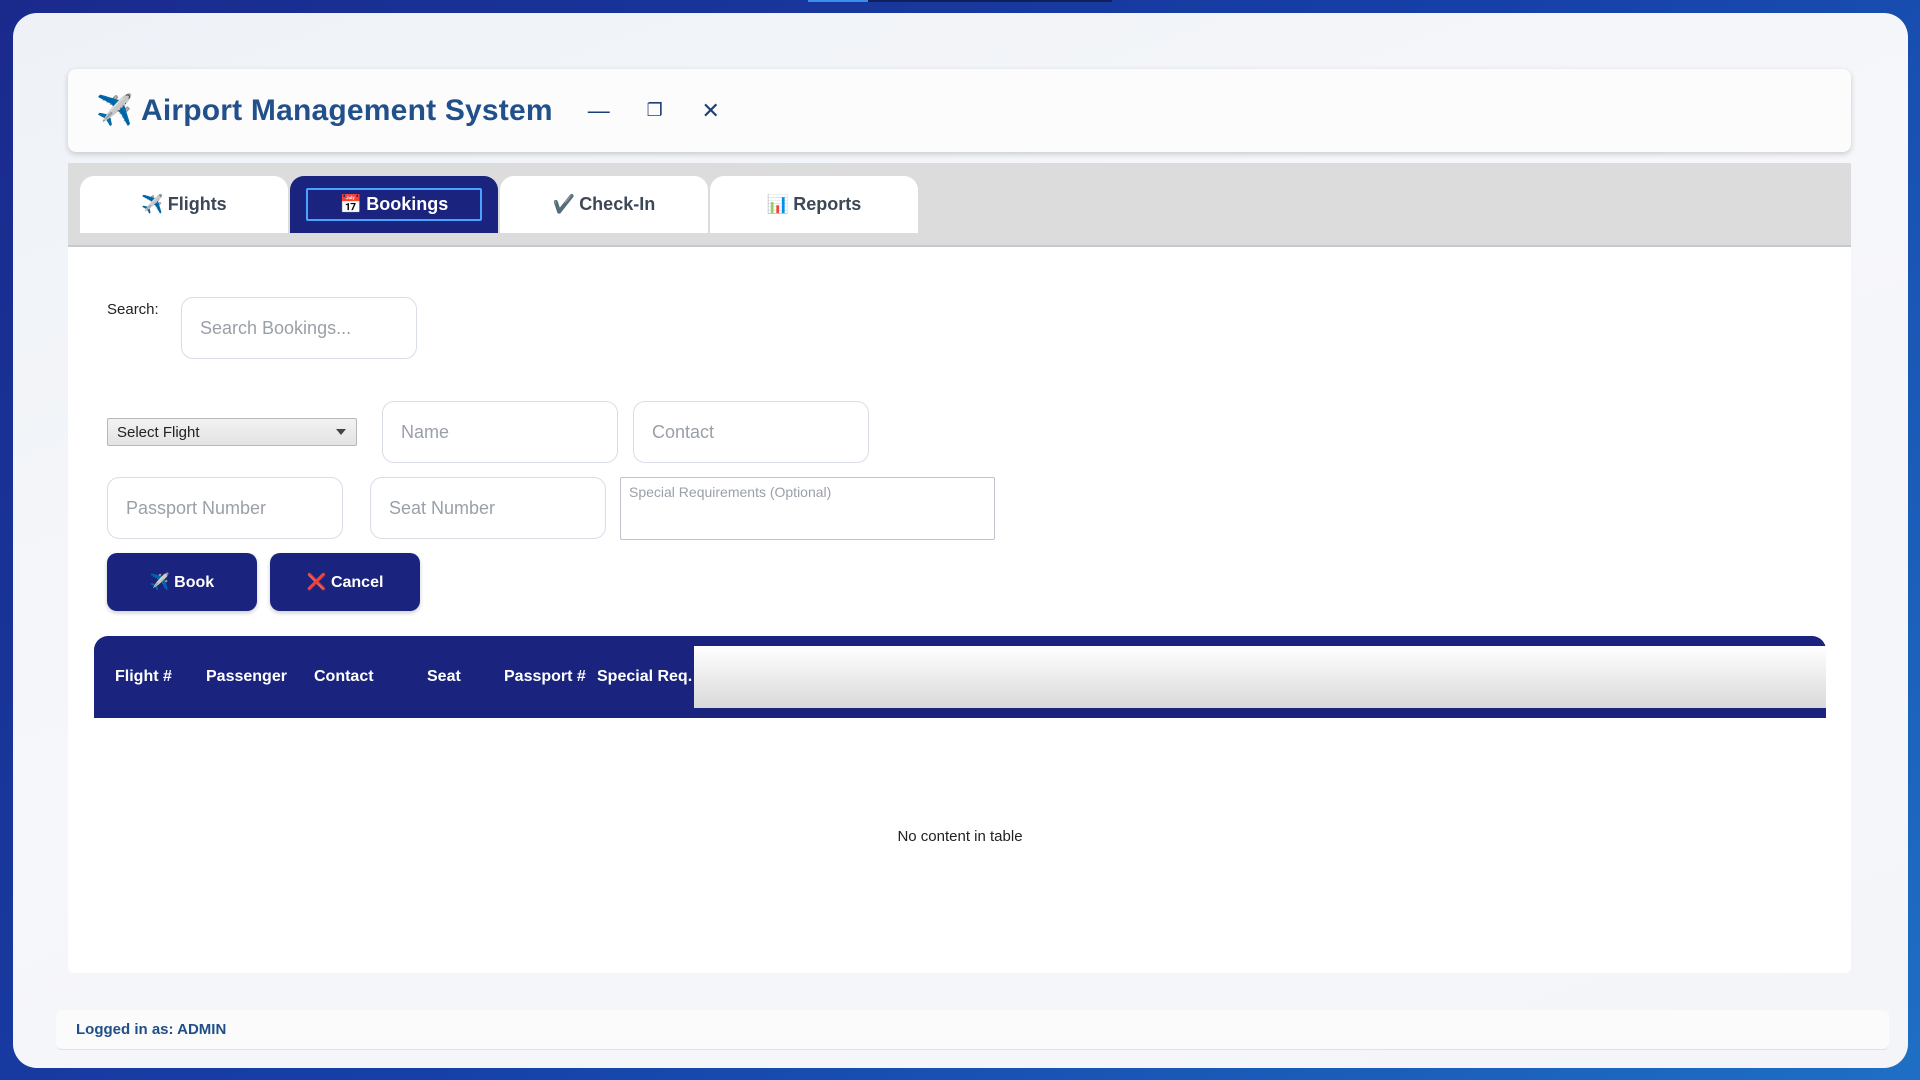 This screenshot has width=1920, height=1080. I want to click on special-requirements-field: Special Requirements (Optional), so click(807, 508).